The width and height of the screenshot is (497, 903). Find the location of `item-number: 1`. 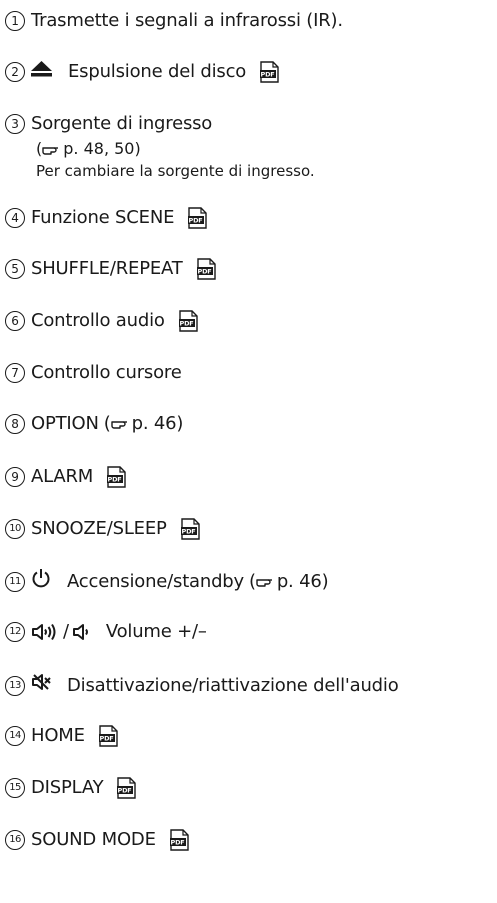

item-number: 1 is located at coordinates (15, 21).